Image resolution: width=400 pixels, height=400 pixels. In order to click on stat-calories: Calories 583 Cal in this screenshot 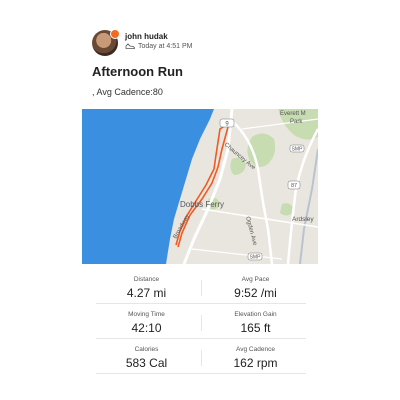, I will do `click(146, 358)`.